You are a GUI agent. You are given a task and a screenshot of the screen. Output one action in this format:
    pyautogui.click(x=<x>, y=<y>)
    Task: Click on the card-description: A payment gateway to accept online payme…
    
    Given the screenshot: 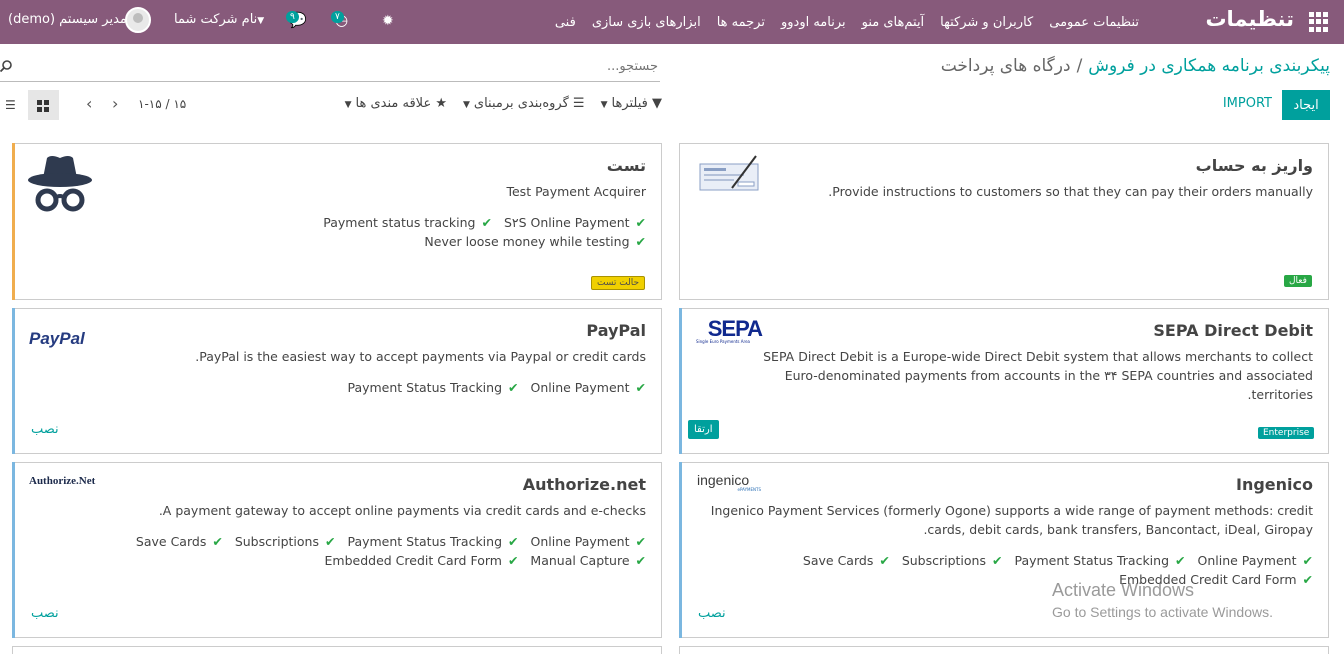 What is the action you would take?
    pyautogui.click(x=402, y=510)
    